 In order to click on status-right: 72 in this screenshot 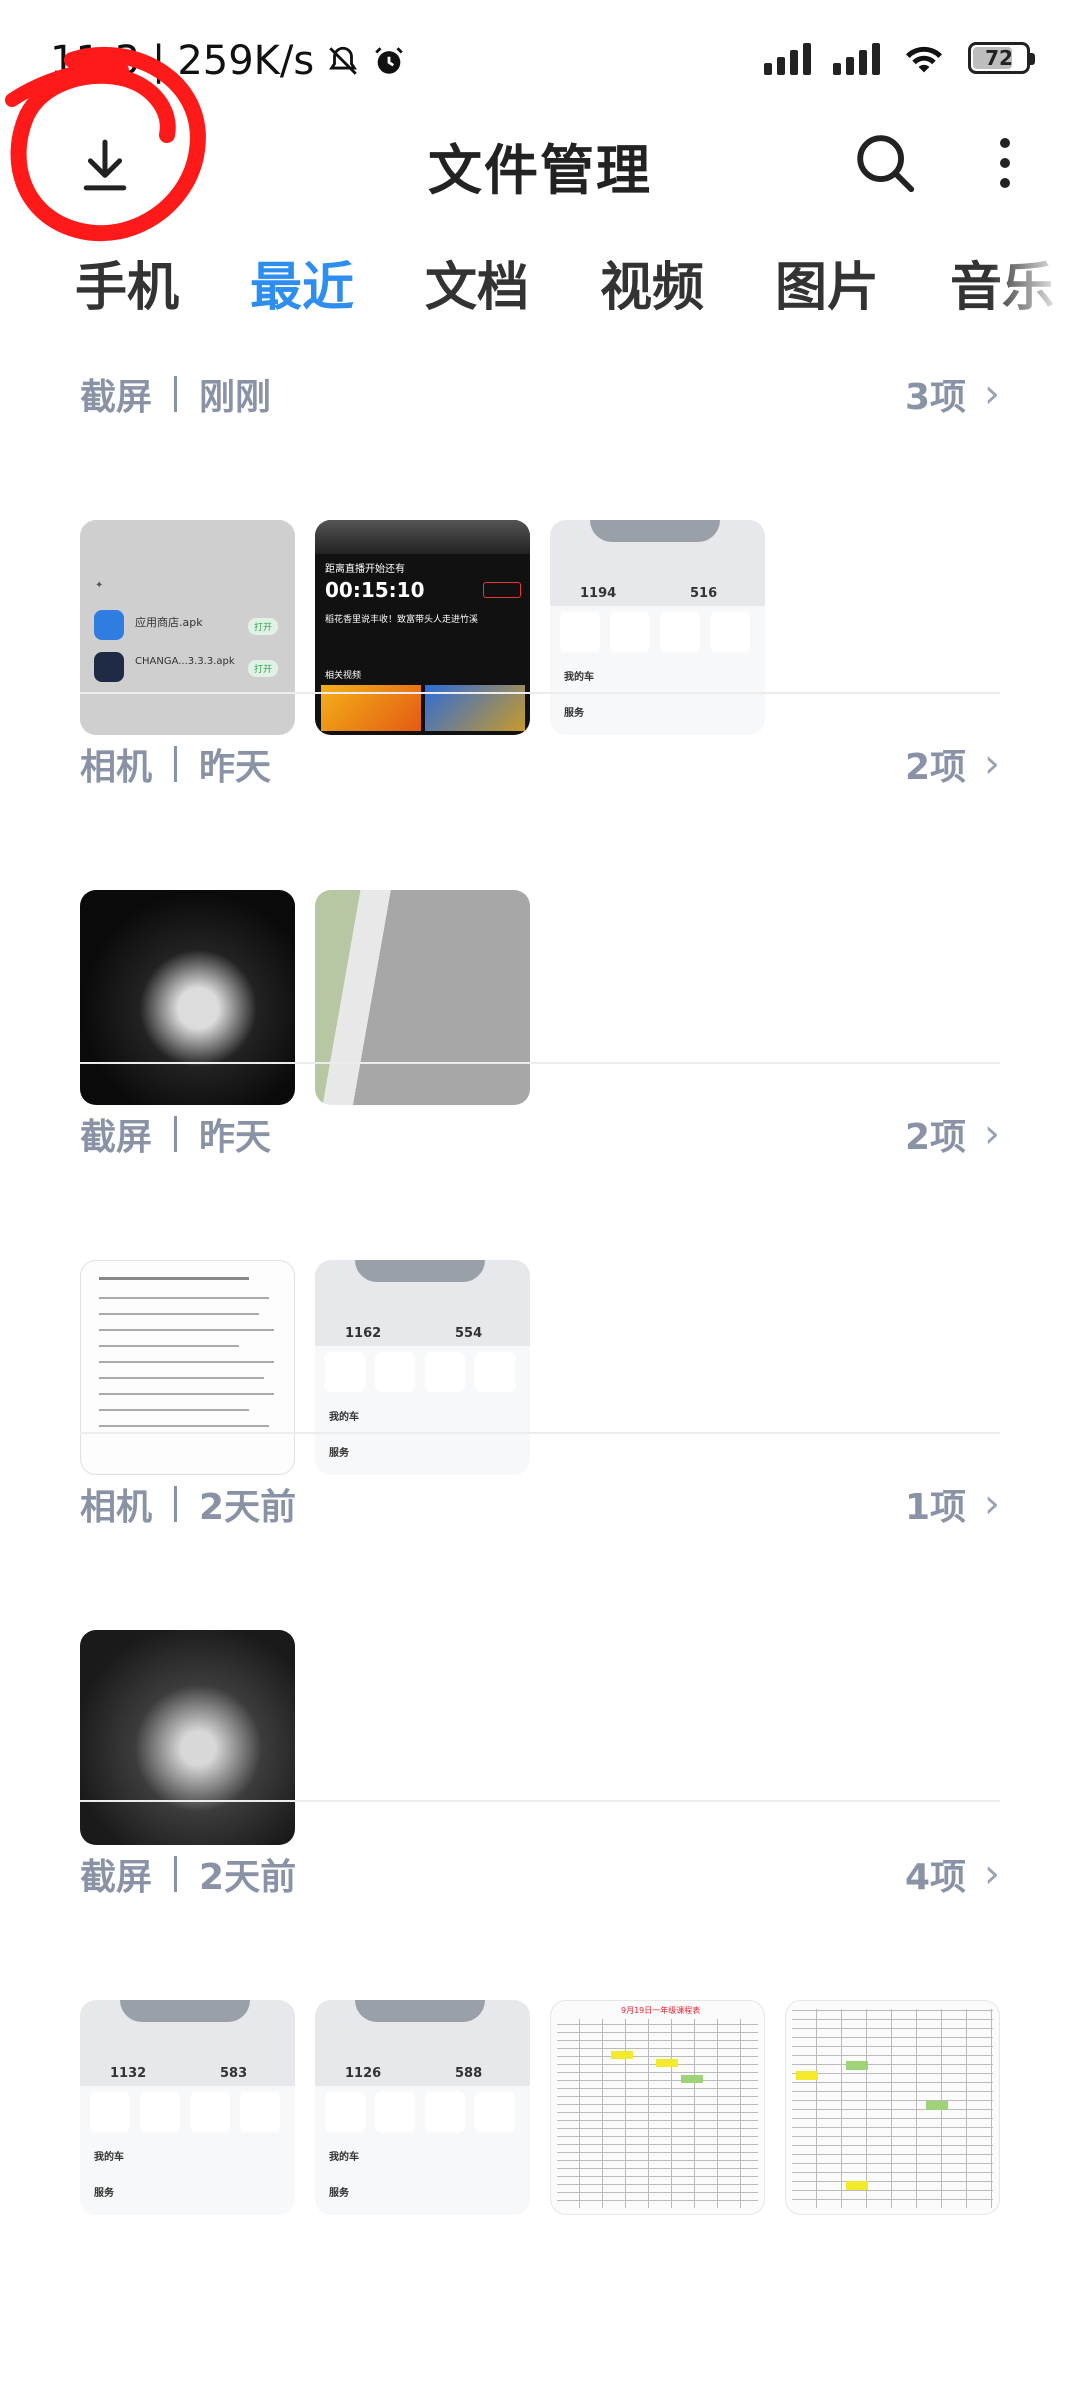, I will do `click(899, 58)`.